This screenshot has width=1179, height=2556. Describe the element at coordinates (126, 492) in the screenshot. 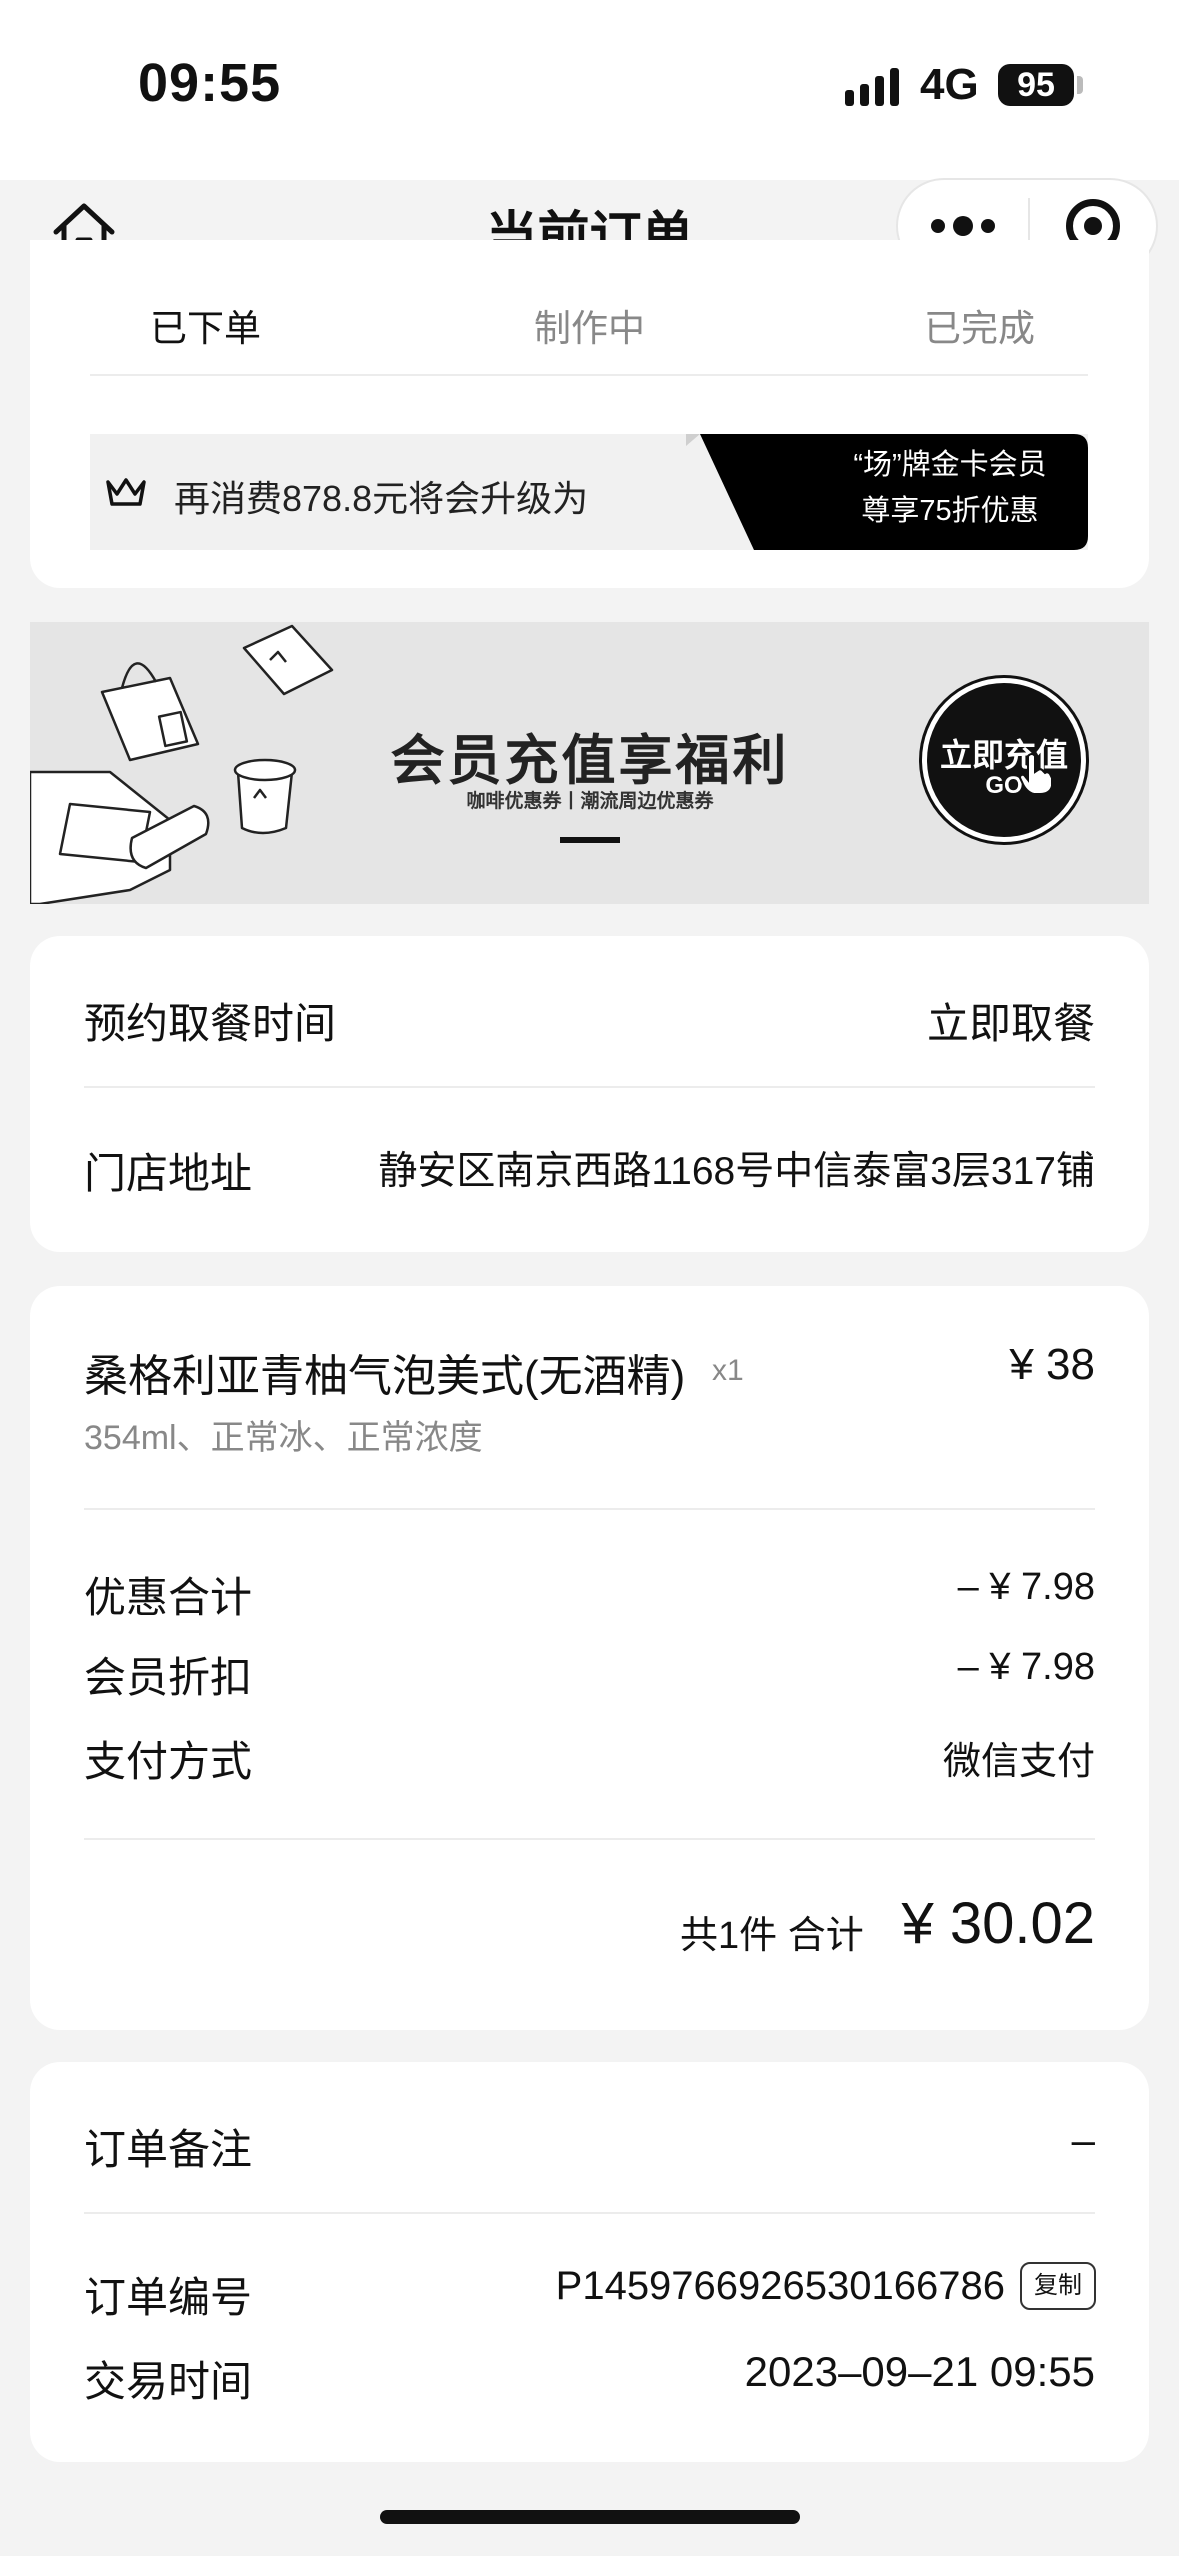

I see `crown-icon` at that location.